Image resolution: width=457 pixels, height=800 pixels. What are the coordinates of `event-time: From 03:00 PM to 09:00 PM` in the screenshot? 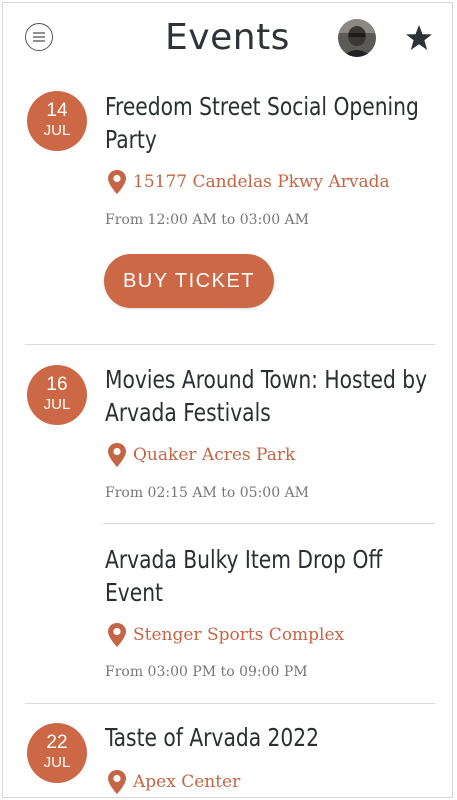 It's located at (206, 672).